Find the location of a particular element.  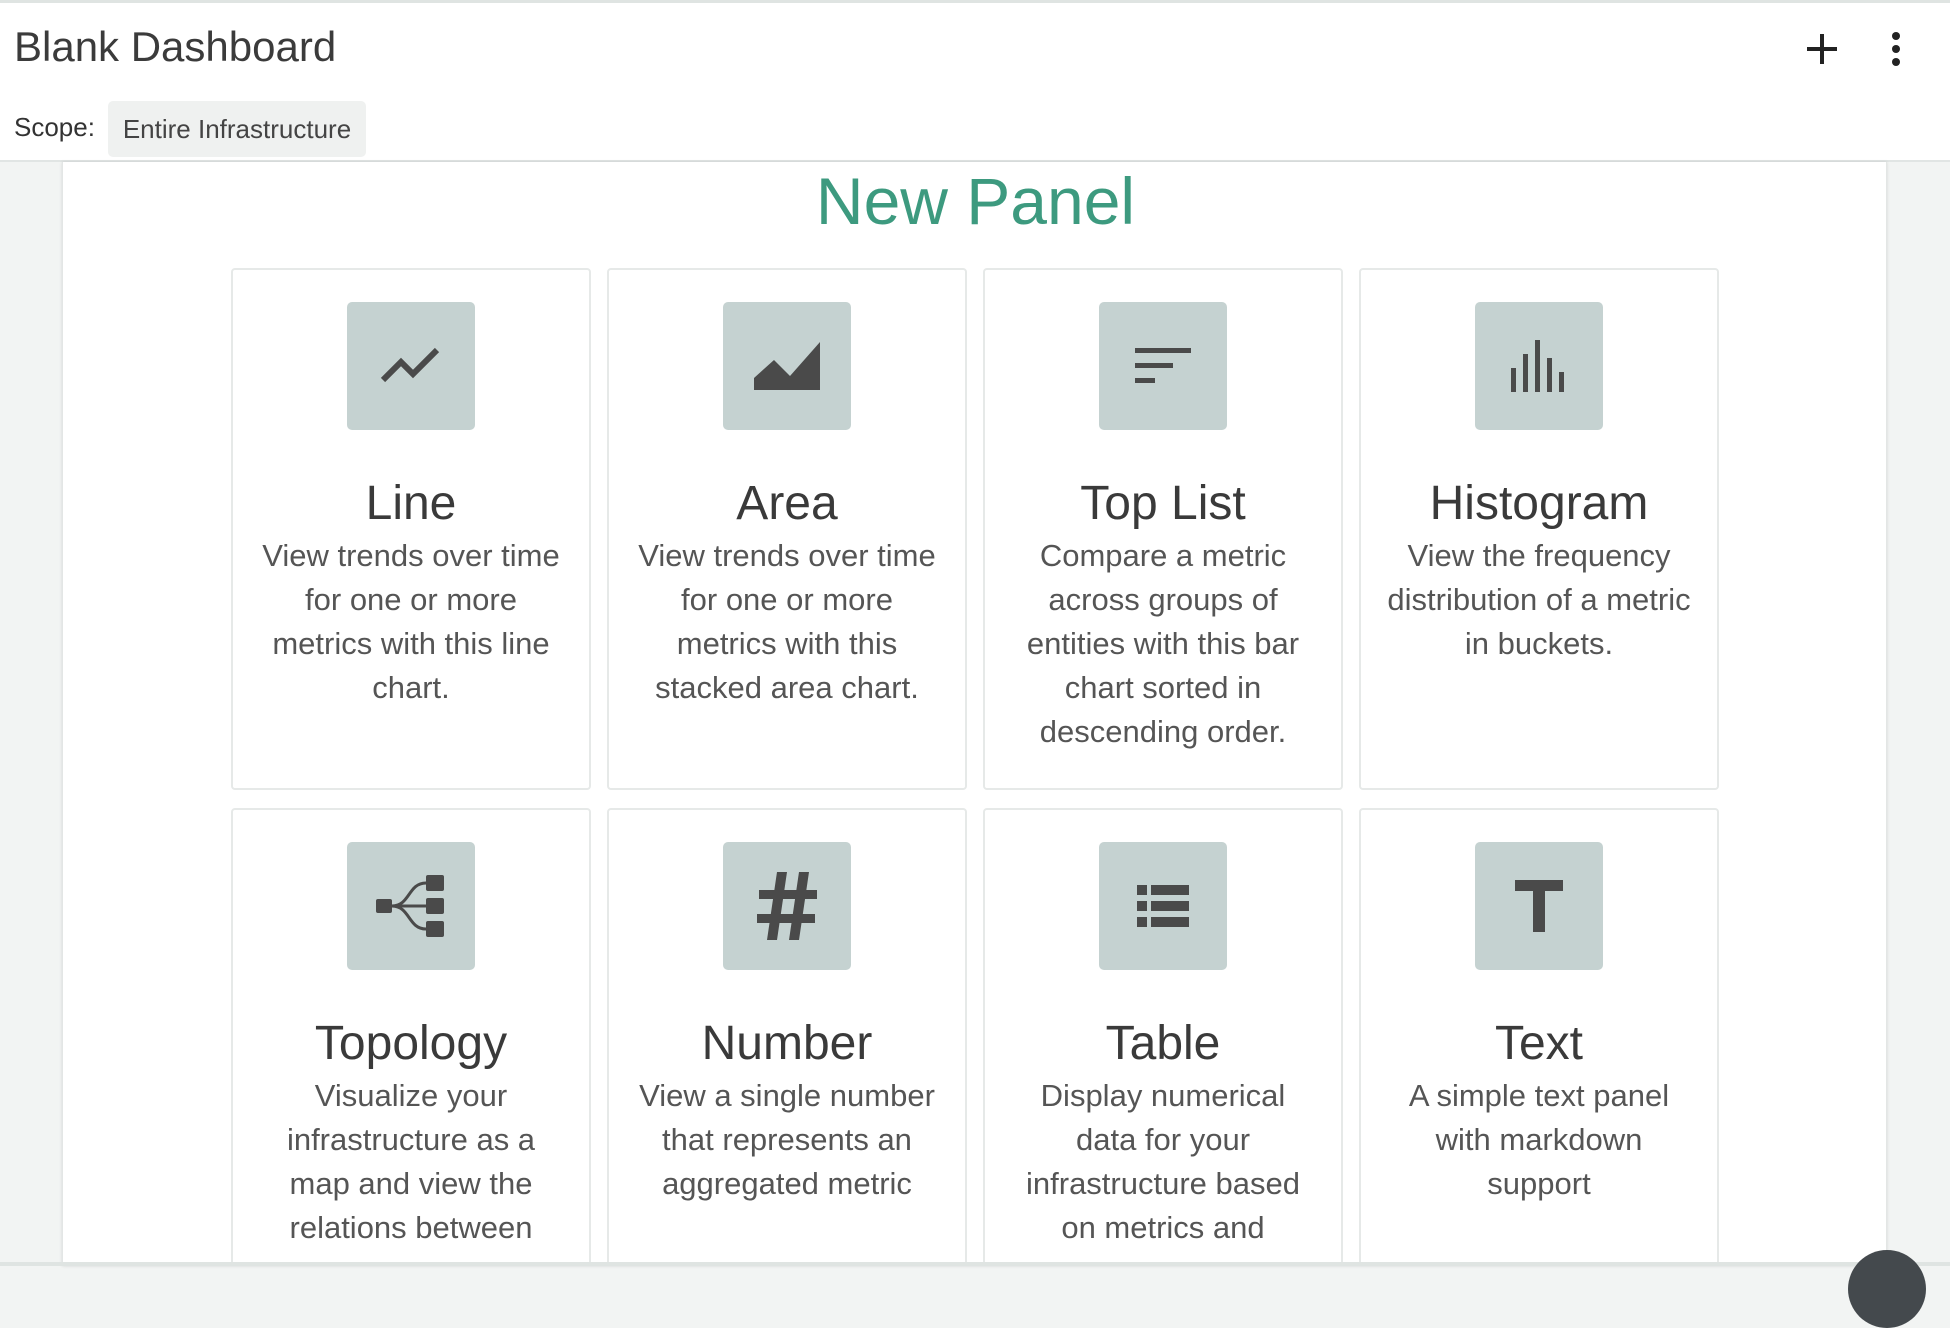

card-title: Table is located at coordinates (1163, 1043).